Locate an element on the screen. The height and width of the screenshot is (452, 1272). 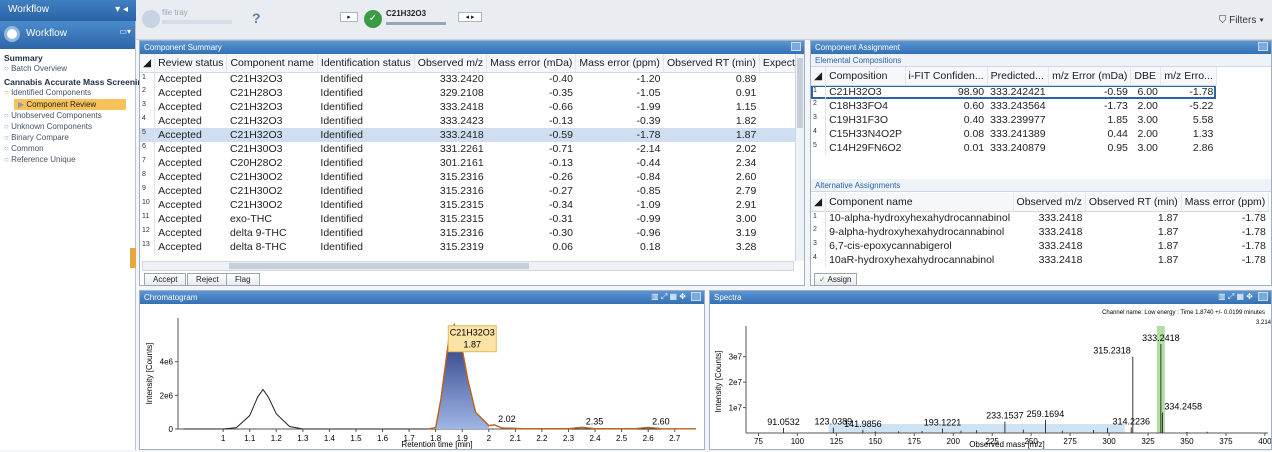
workflow-tab: Workflow ▾ ◂ is located at coordinates (68, 10).